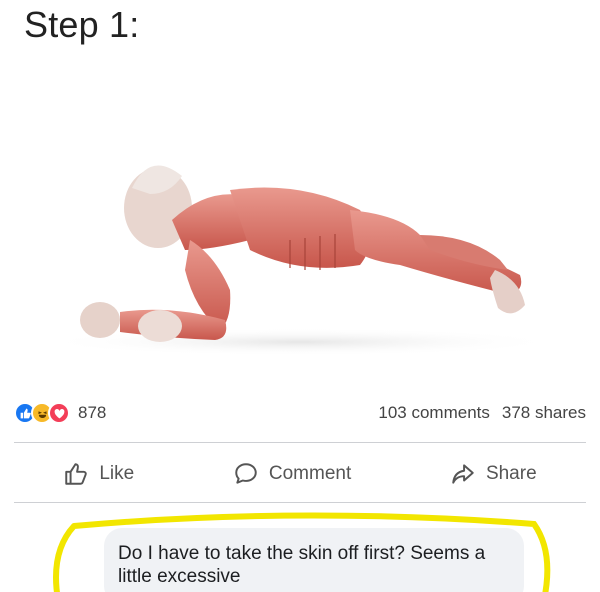  What do you see at coordinates (76, 474) in the screenshot?
I see `thumbs-up-icon` at bounding box center [76, 474].